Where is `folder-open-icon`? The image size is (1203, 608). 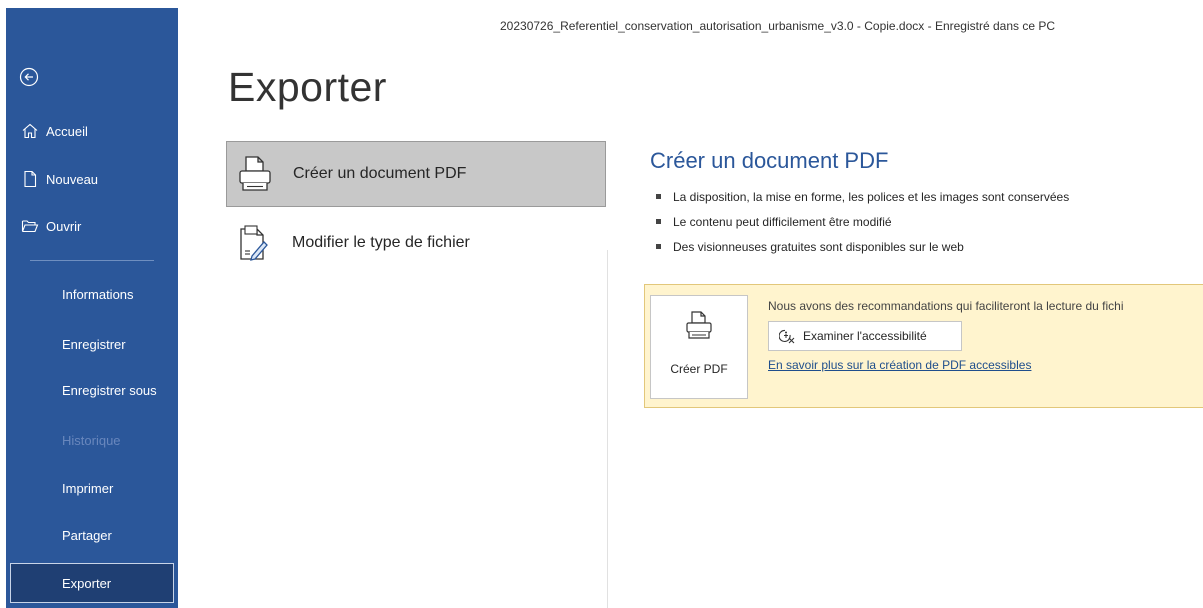
folder-open-icon is located at coordinates (30, 226).